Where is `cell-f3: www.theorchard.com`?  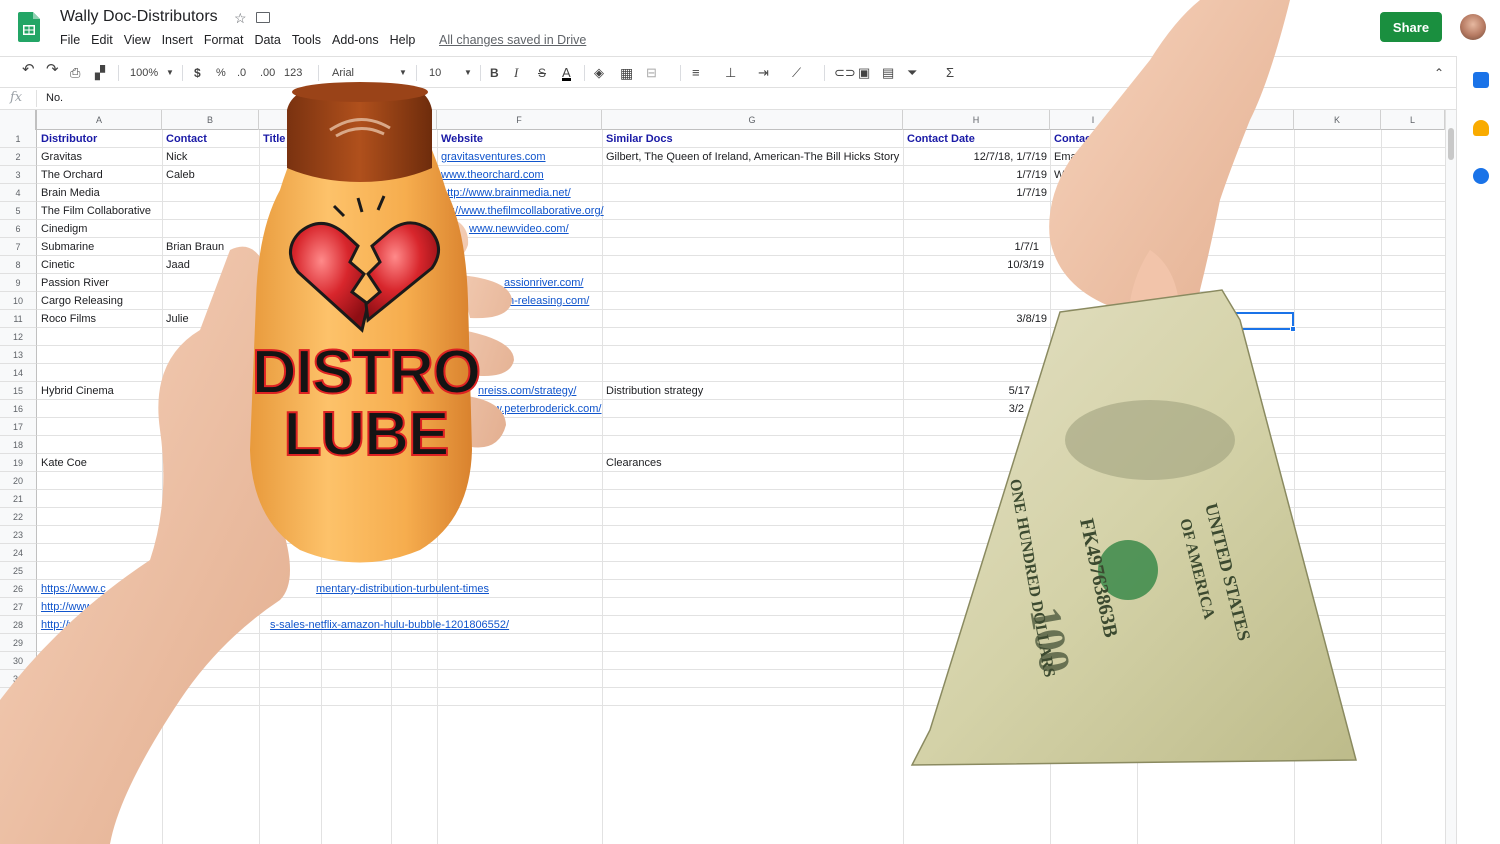 cell-f3: www.theorchard.com is located at coordinates (490, 175).